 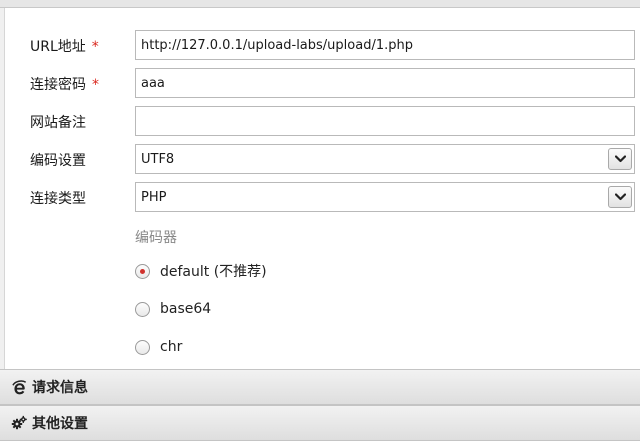 What do you see at coordinates (60, 424) in the screenshot?
I see `section-other-settings-label: 其他设置` at bounding box center [60, 424].